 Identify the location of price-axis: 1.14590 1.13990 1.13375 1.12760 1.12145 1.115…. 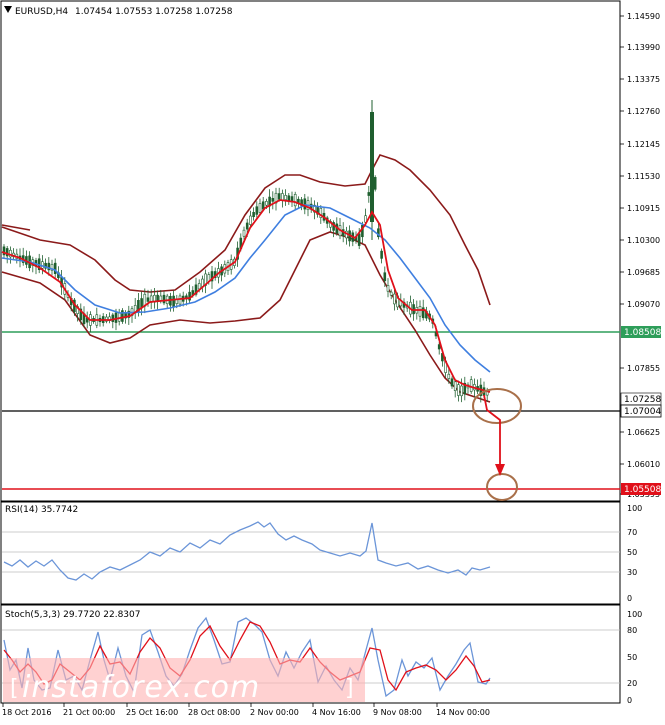
(640, 255).